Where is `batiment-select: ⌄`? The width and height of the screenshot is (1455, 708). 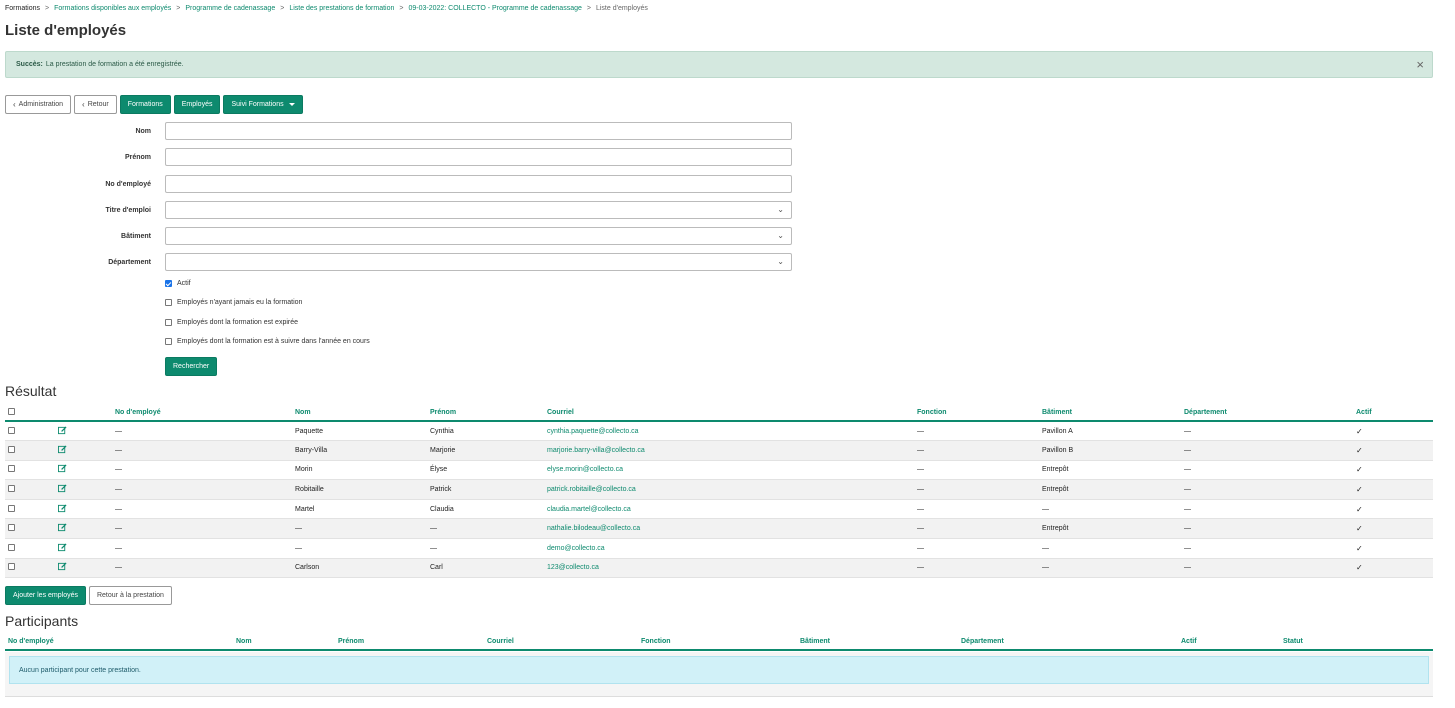
batiment-select: ⌄ is located at coordinates (478, 236).